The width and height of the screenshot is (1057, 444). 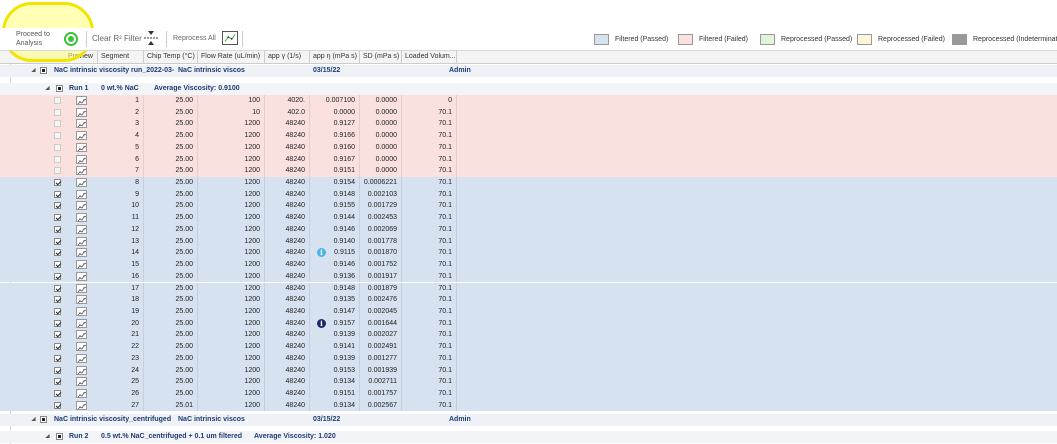 What do you see at coordinates (81, 57) in the screenshot?
I see `column-header: Preview` at bounding box center [81, 57].